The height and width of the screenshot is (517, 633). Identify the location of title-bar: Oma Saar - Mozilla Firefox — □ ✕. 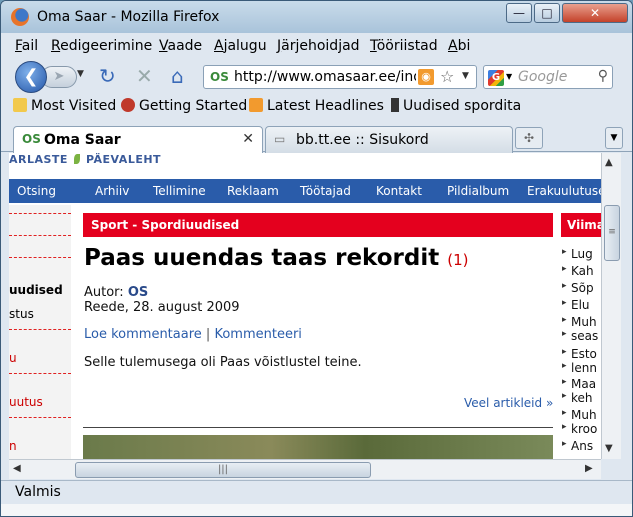
(316, 17).